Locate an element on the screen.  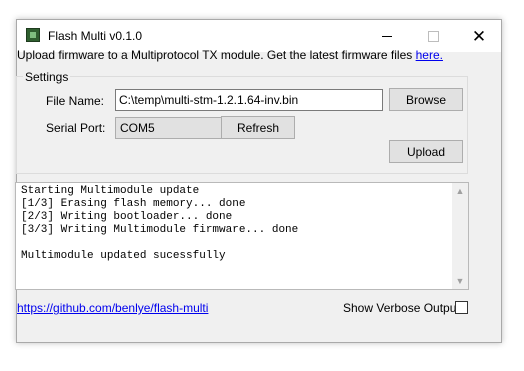
serial-port-label: Serial Port: is located at coordinates (76, 128).